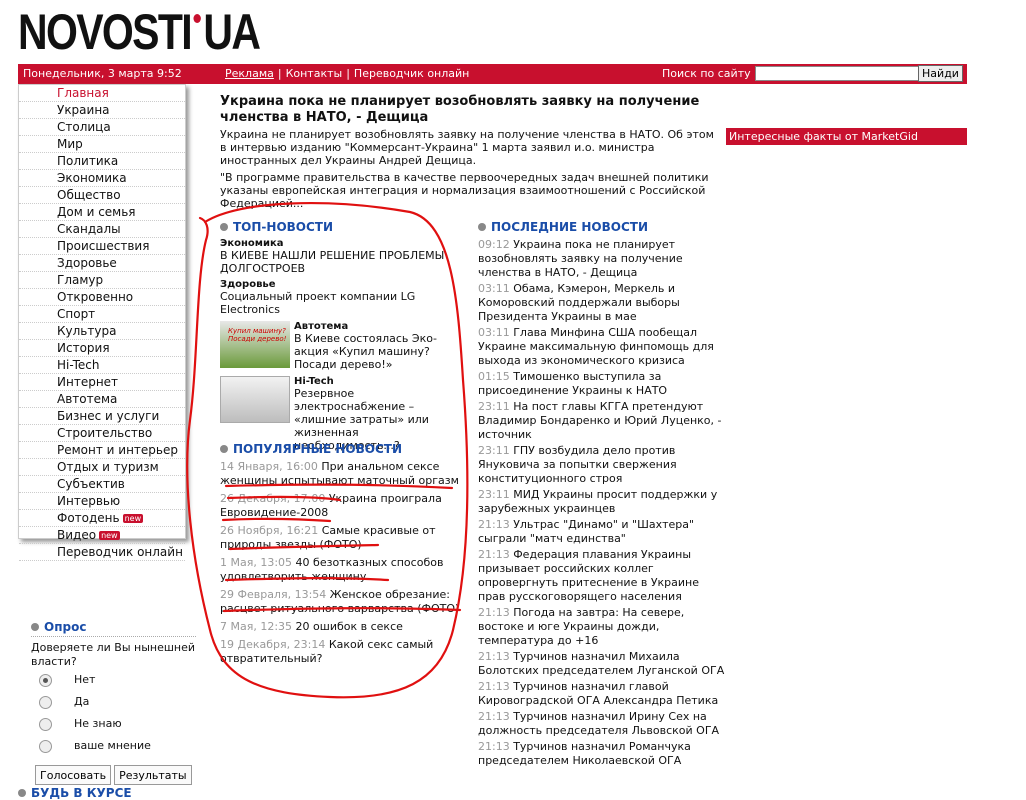 This screenshot has width=1026, height=800. What do you see at coordinates (102, 467) in the screenshot?
I see `sidebar-item: Отдых и туризм` at bounding box center [102, 467].